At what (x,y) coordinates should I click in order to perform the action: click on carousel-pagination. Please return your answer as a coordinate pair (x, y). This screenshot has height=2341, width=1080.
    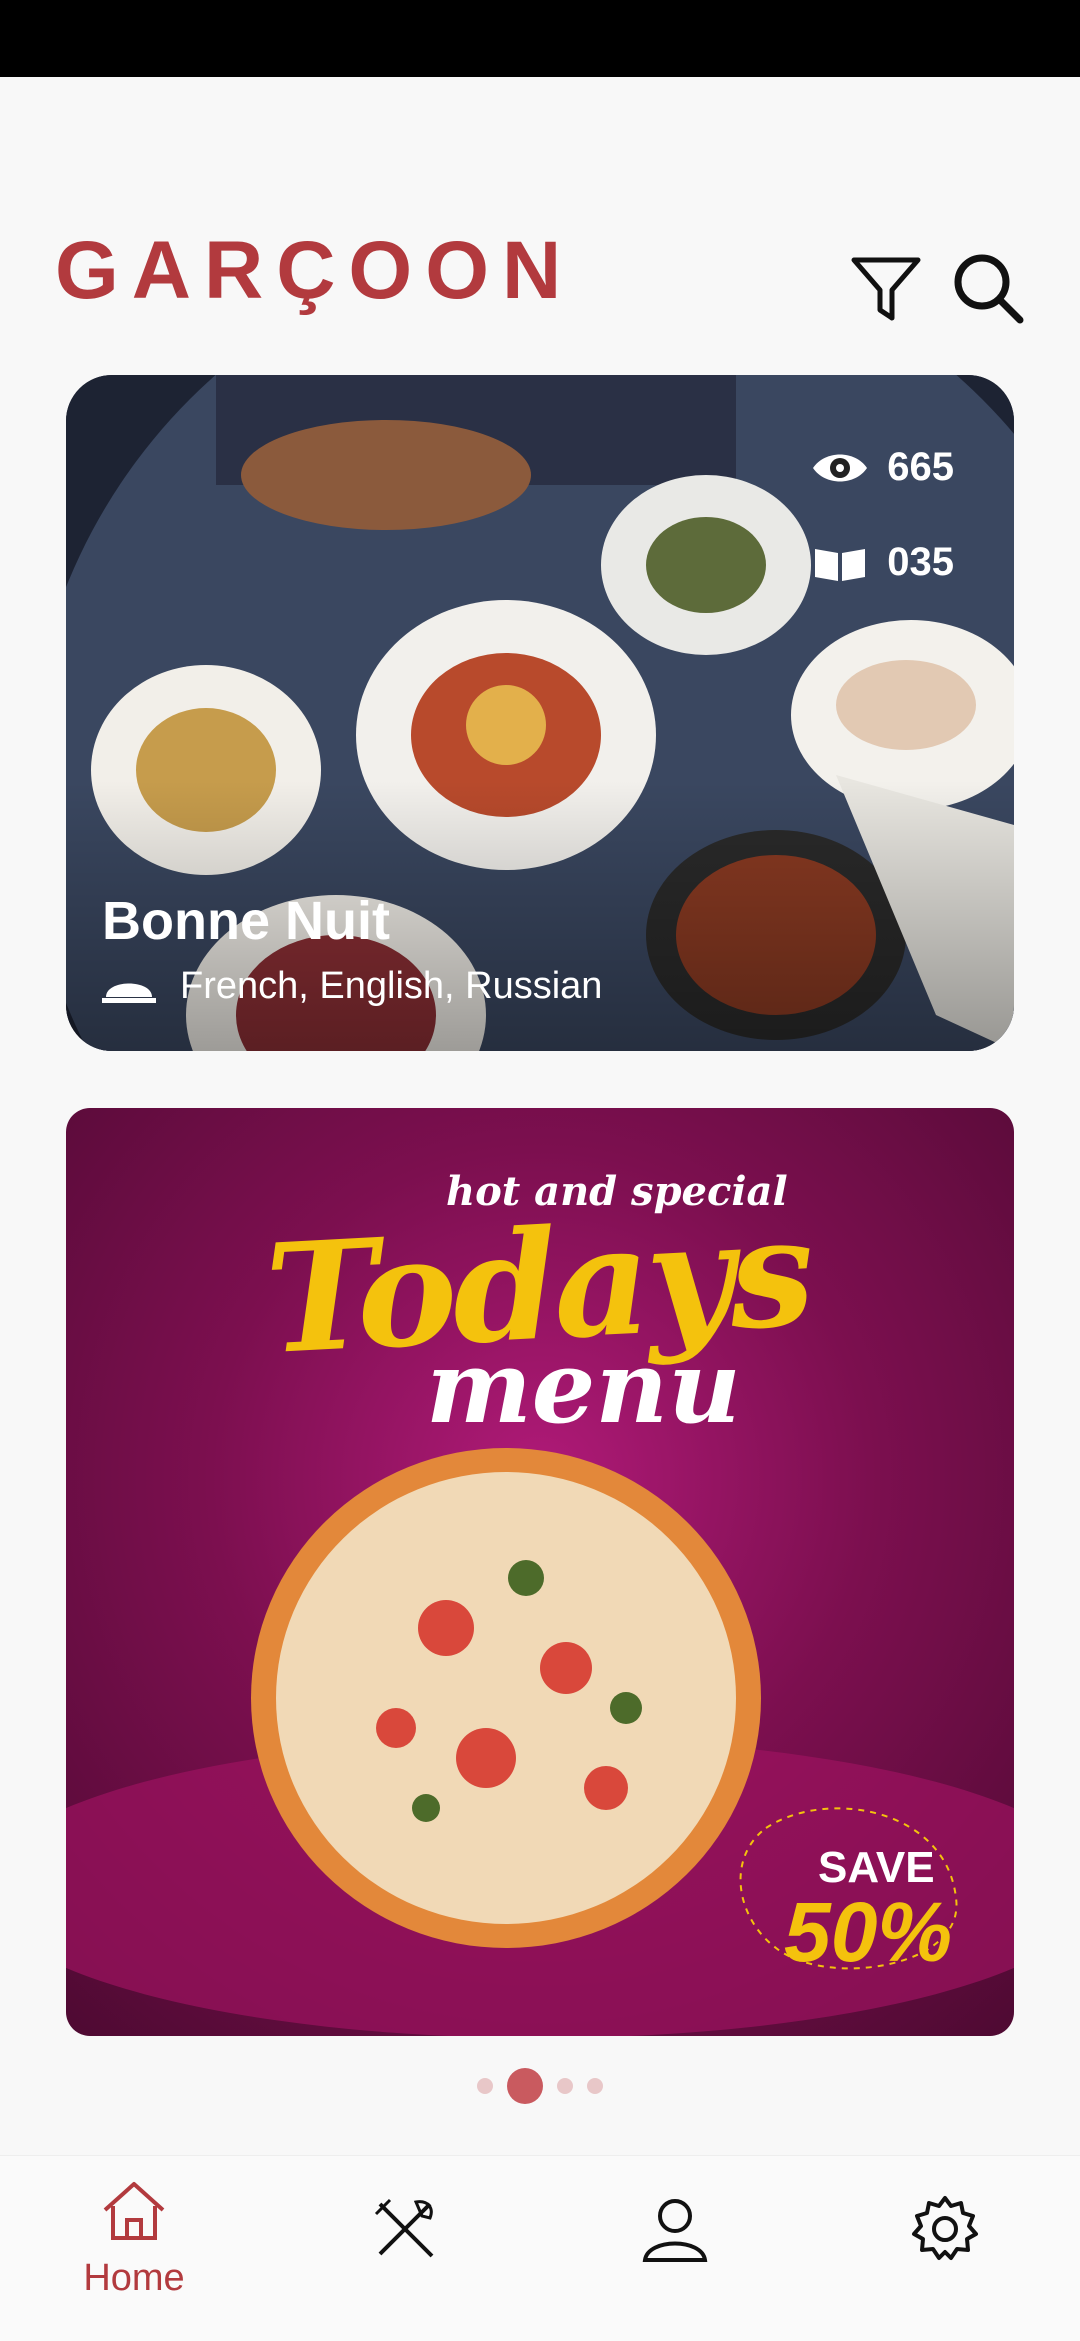
    Looking at the image, I should click on (540, 2086).